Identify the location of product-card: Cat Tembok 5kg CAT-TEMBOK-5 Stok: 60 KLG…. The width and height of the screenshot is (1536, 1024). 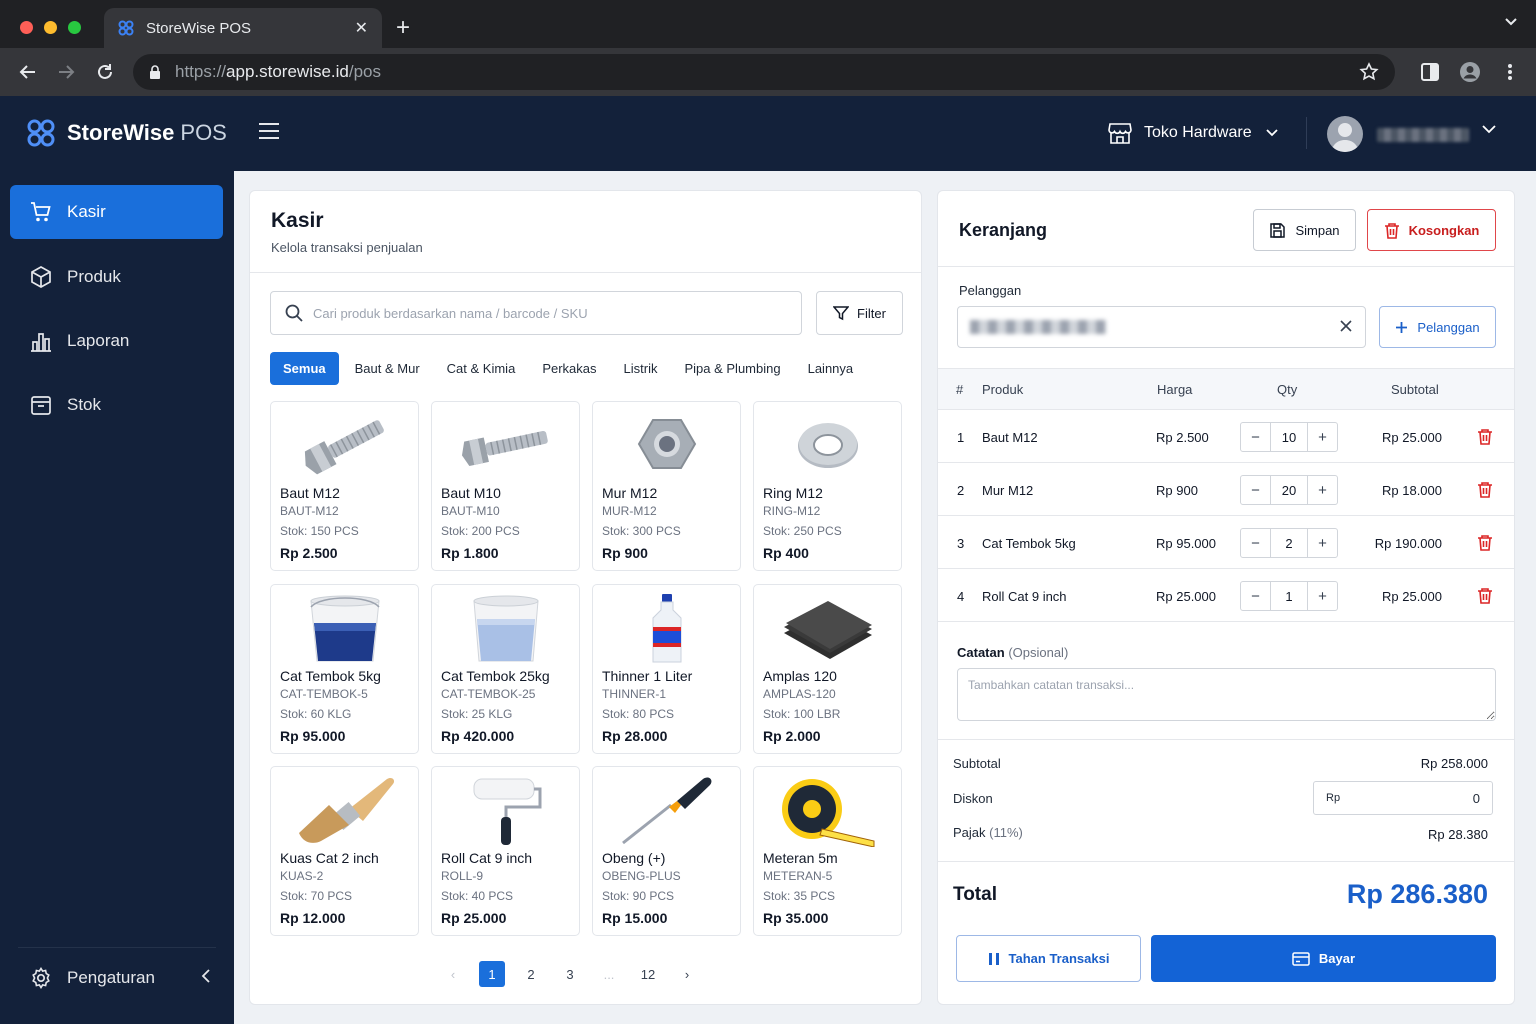
(344, 669).